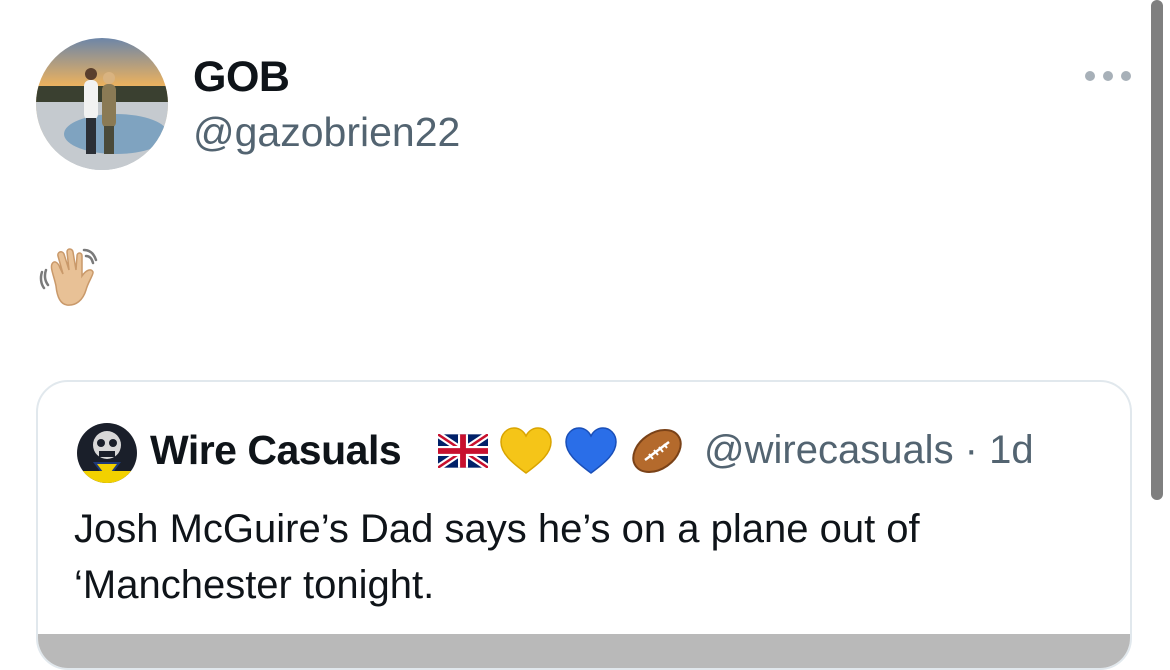  Describe the element at coordinates (276, 450) in the screenshot. I see `quote-author-display-name: Wire Casuals` at that location.